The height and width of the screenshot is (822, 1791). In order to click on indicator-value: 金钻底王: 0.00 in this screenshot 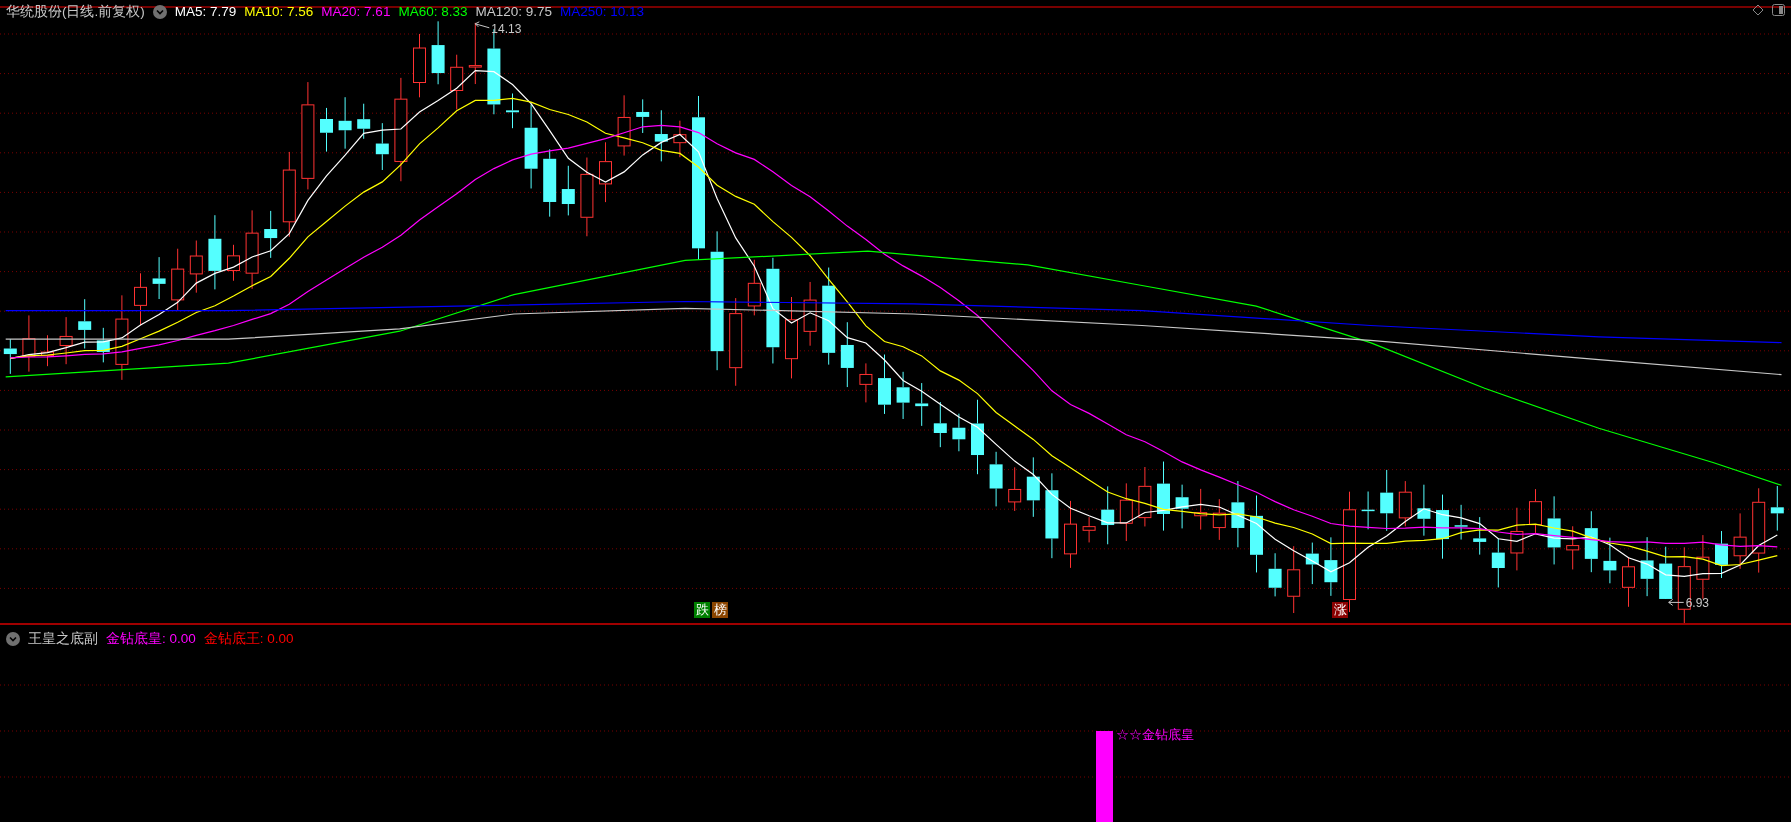, I will do `click(248, 639)`.